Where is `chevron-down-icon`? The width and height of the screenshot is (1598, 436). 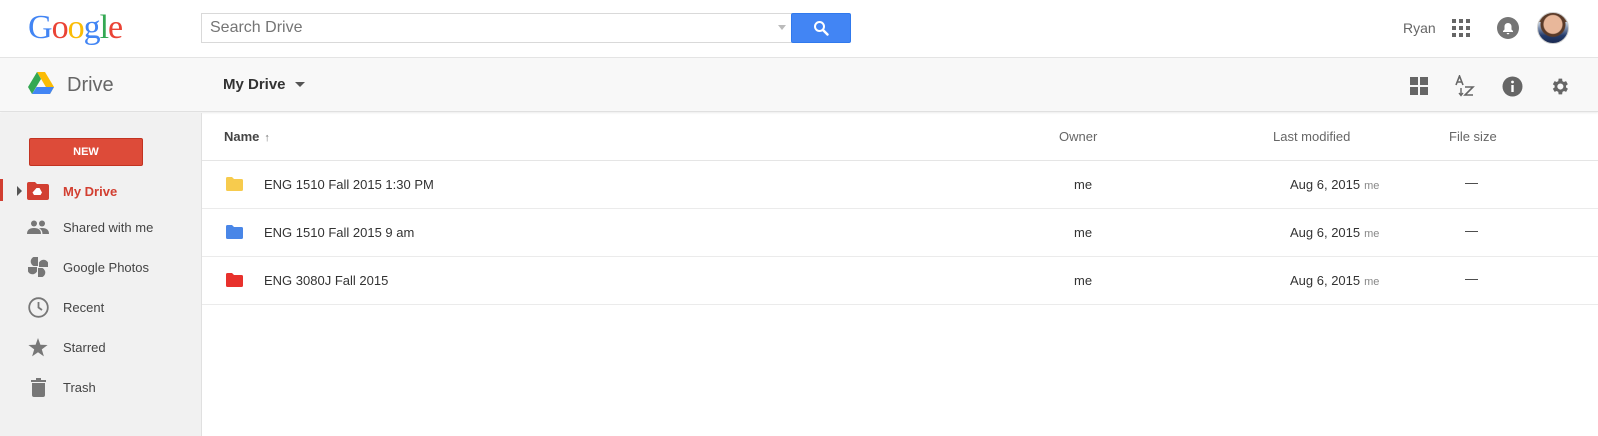 chevron-down-icon is located at coordinates (299, 84).